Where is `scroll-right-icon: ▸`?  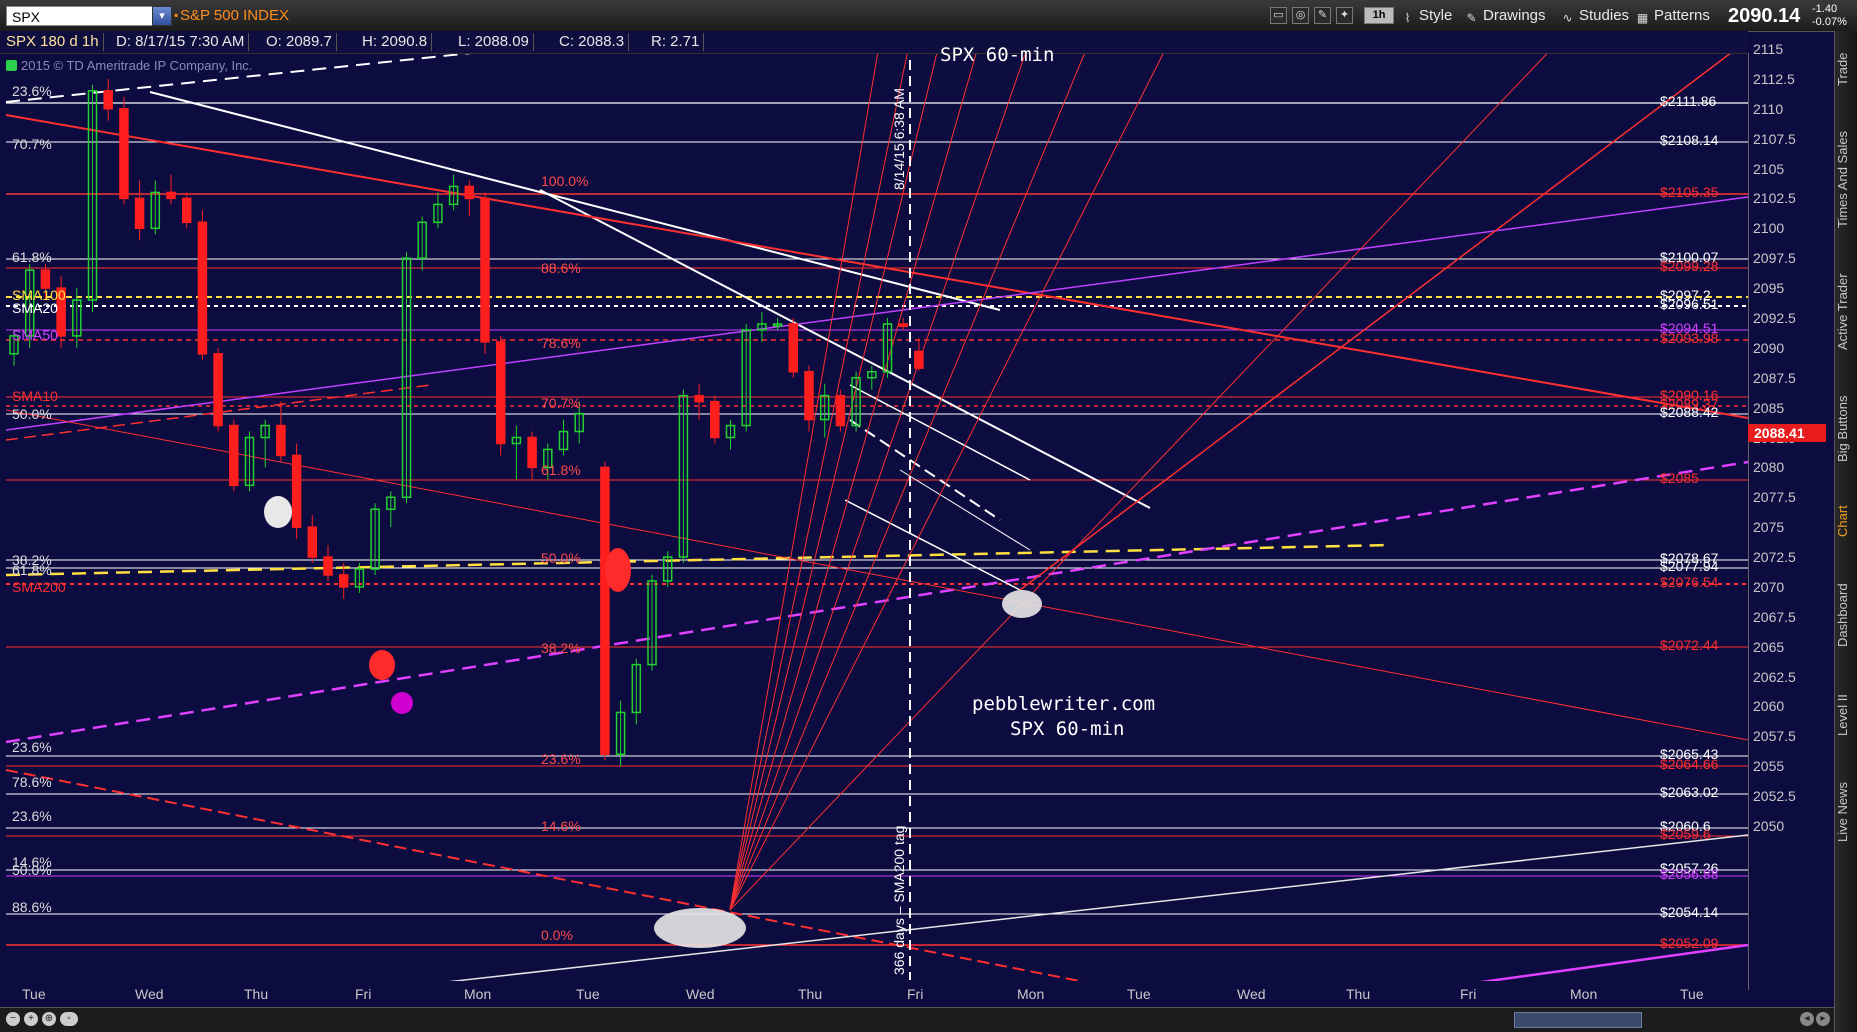 scroll-right-icon: ▸ is located at coordinates (1823, 1019).